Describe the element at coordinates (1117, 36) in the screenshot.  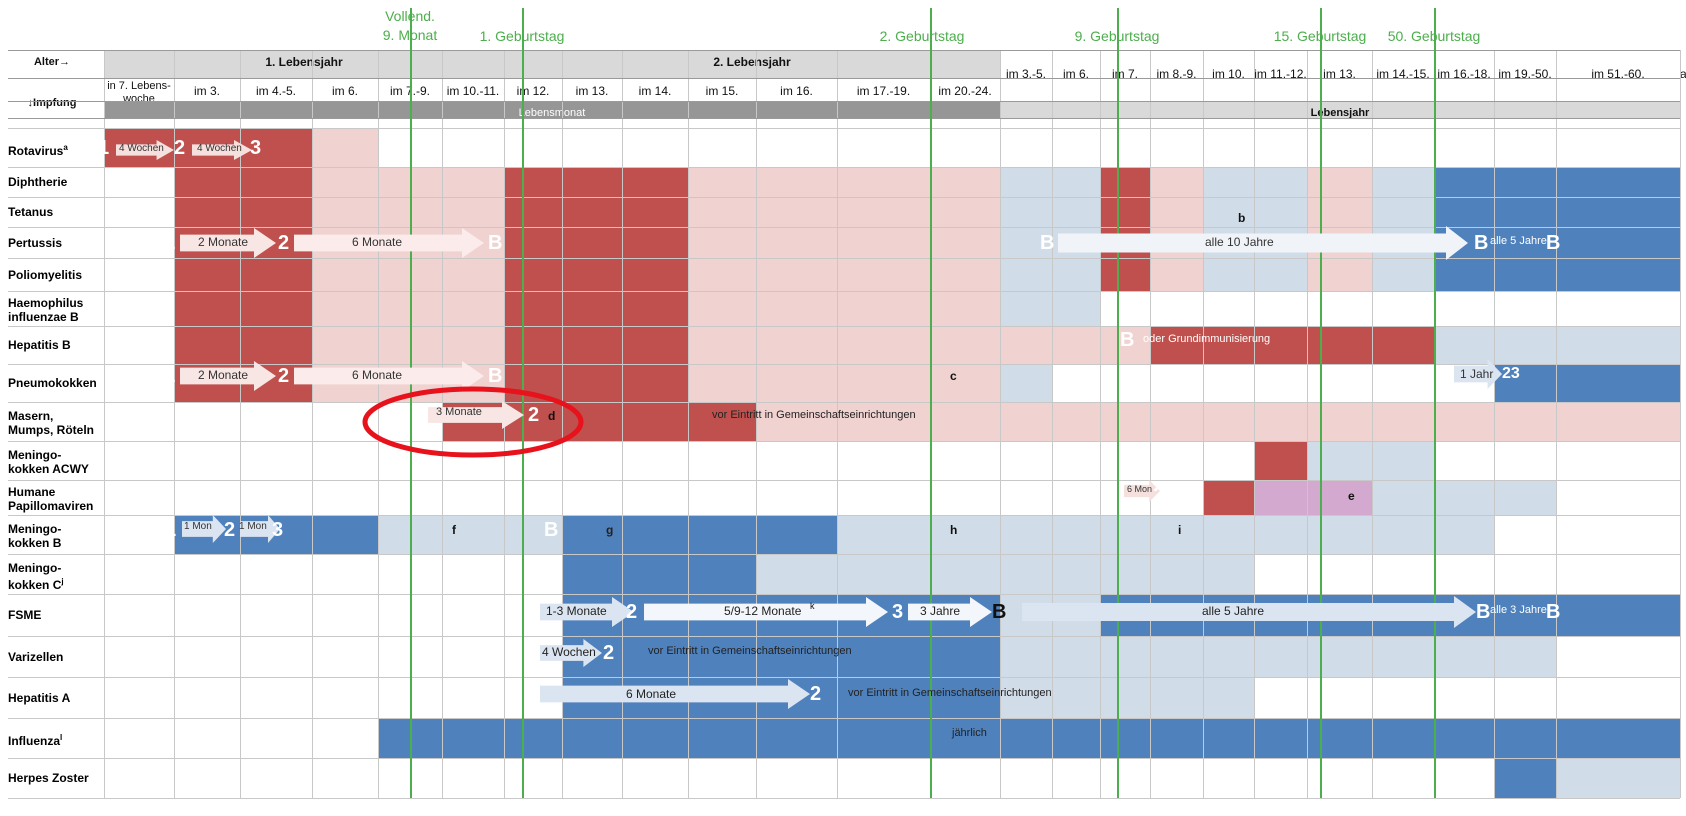
I see `milestone-label: 9. Geburtstag` at that location.